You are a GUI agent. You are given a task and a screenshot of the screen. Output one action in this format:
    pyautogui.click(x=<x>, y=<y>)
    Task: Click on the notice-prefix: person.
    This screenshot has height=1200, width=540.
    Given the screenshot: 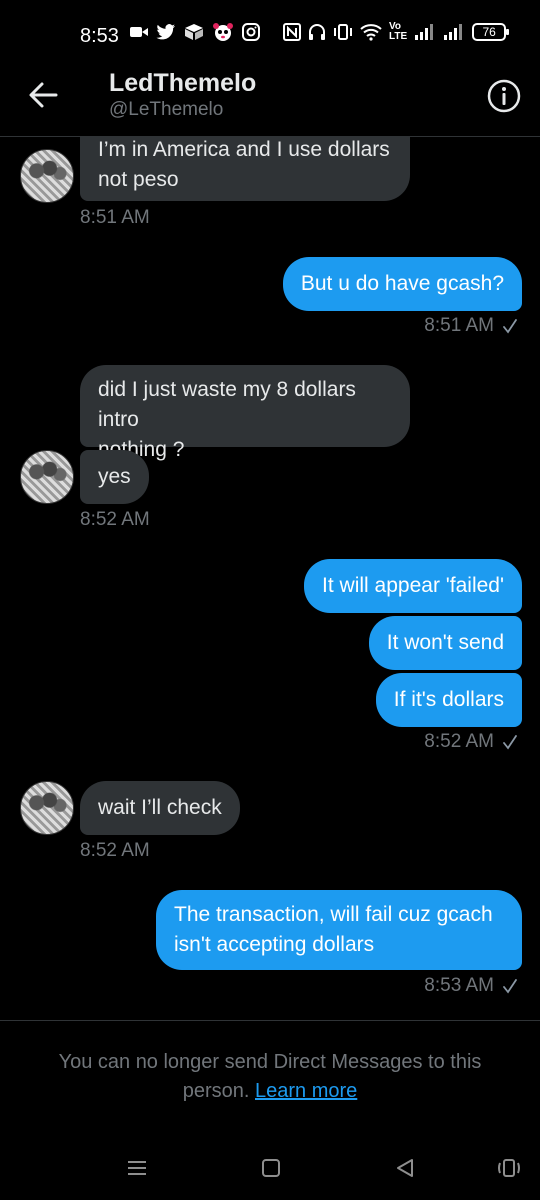 What is the action you would take?
    pyautogui.click(x=216, y=1091)
    